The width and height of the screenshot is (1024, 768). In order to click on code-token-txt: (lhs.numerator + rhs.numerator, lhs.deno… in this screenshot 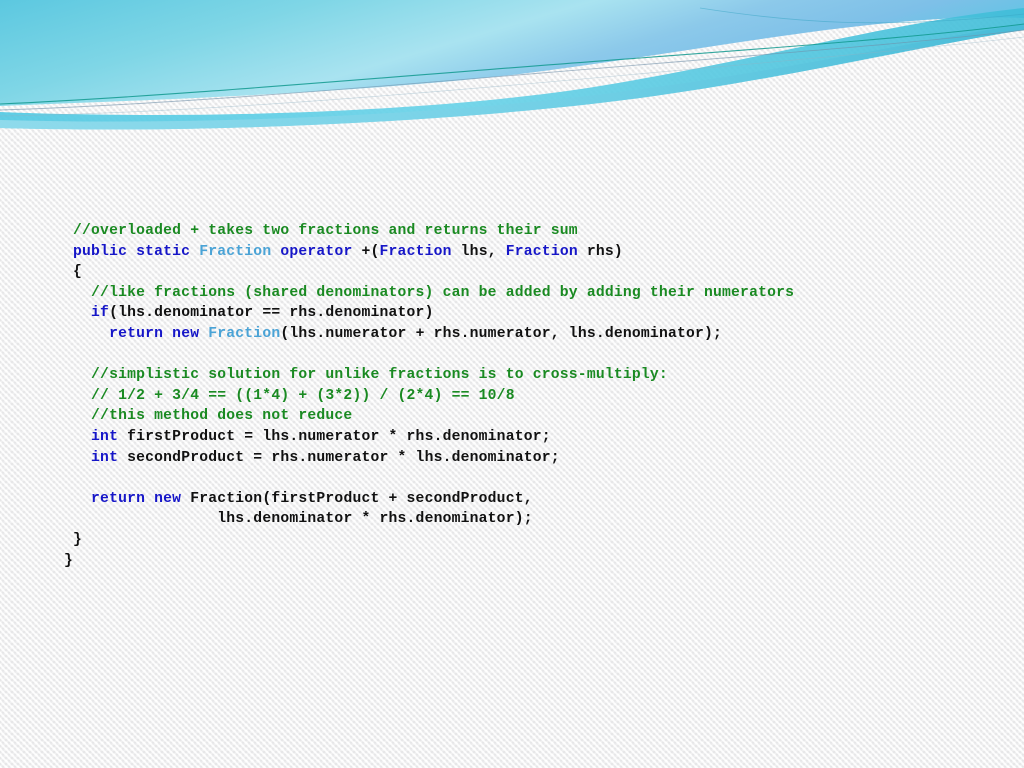, I will do `click(501, 333)`.